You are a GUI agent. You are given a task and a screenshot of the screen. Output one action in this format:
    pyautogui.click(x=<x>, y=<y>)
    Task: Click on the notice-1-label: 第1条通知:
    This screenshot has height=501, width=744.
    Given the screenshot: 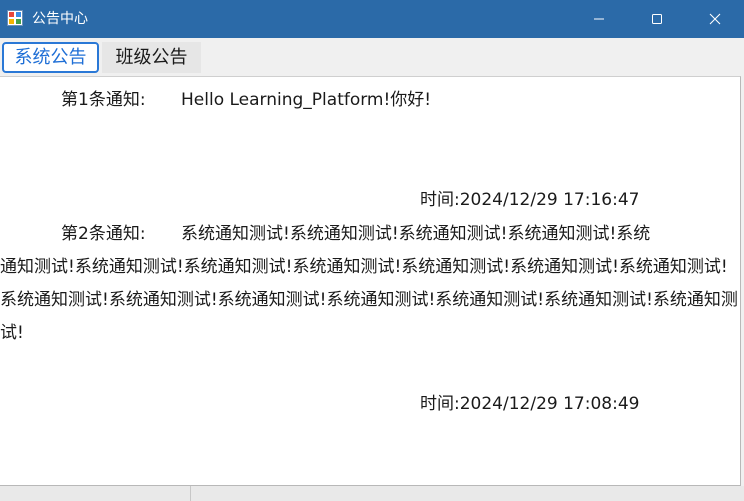 What is the action you would take?
    pyautogui.click(x=103, y=100)
    